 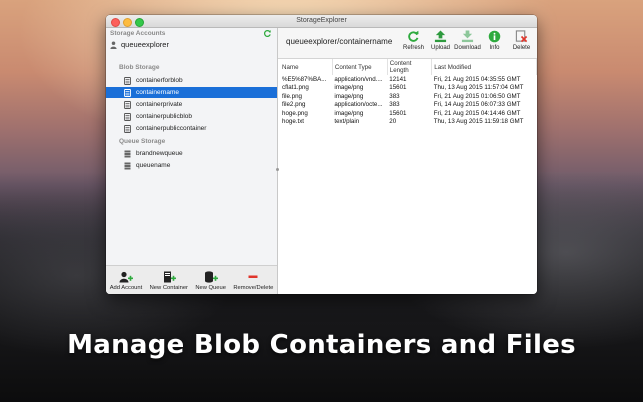 What do you see at coordinates (191, 104) in the screenshot?
I see `blob-container-item: containerprivate` at bounding box center [191, 104].